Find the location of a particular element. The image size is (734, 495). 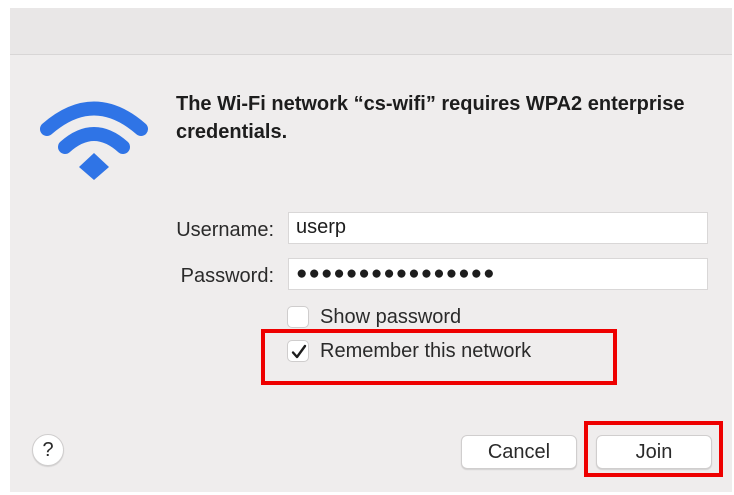

username-field: userp is located at coordinates (498, 228).